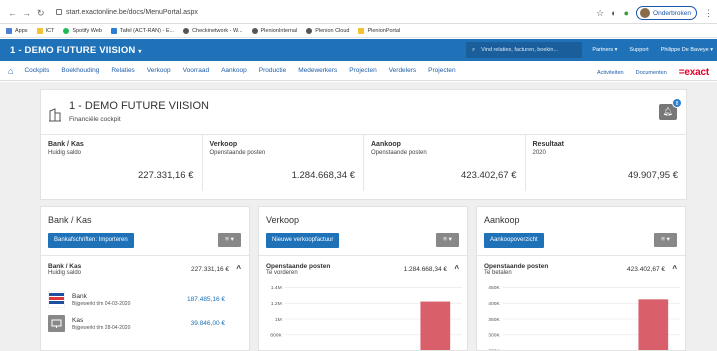  What do you see at coordinates (65, 266) in the screenshot?
I see `section-title: Bank / Kas` at bounding box center [65, 266].